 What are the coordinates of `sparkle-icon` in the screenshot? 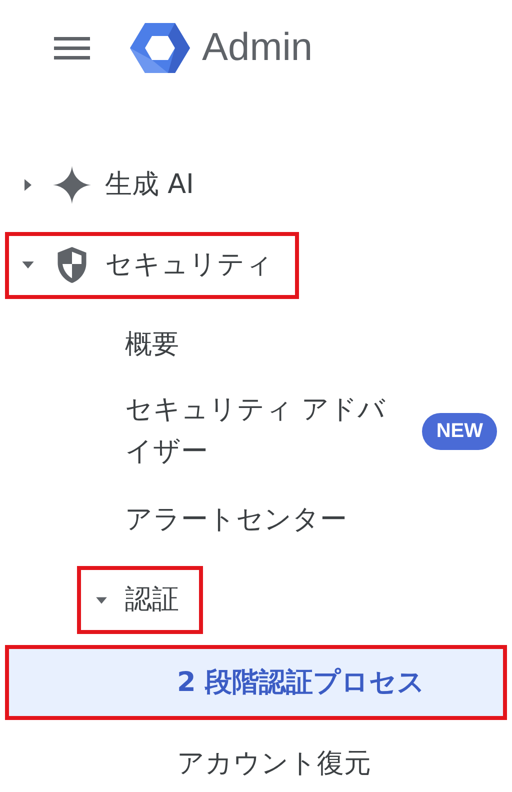 It's located at (72, 185).